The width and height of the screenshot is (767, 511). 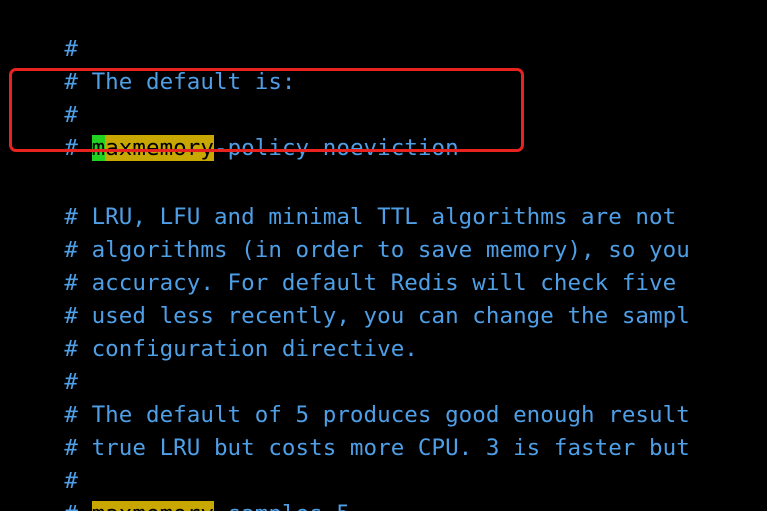 I want to click on comment-text: # configuration directive., so click(x=241, y=349).